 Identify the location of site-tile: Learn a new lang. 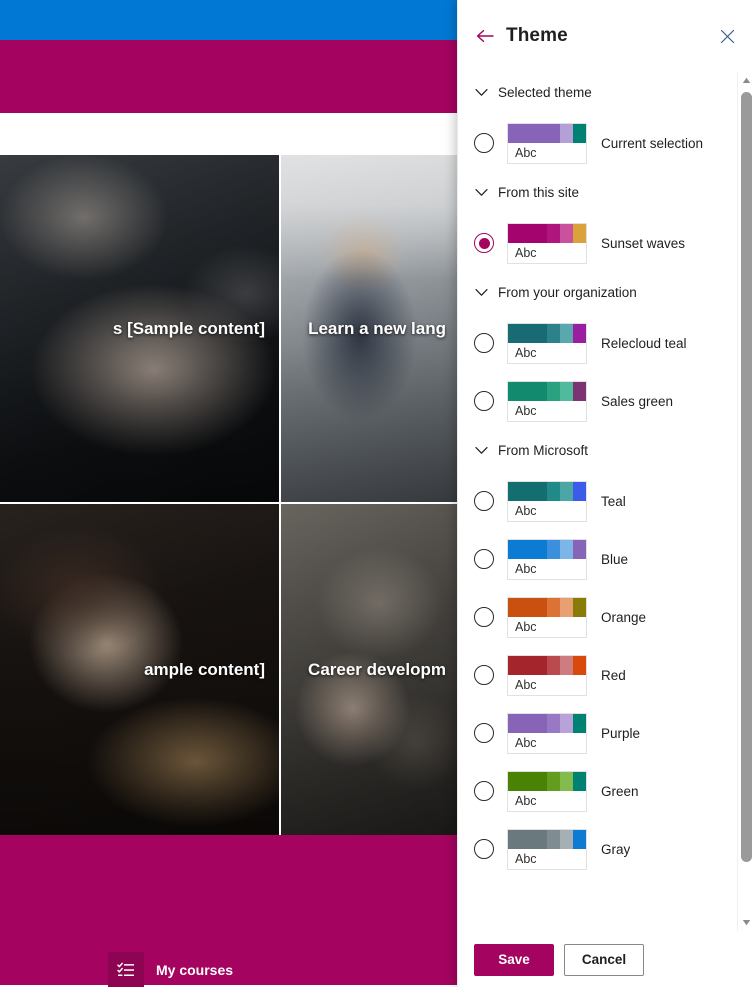
(370, 328).